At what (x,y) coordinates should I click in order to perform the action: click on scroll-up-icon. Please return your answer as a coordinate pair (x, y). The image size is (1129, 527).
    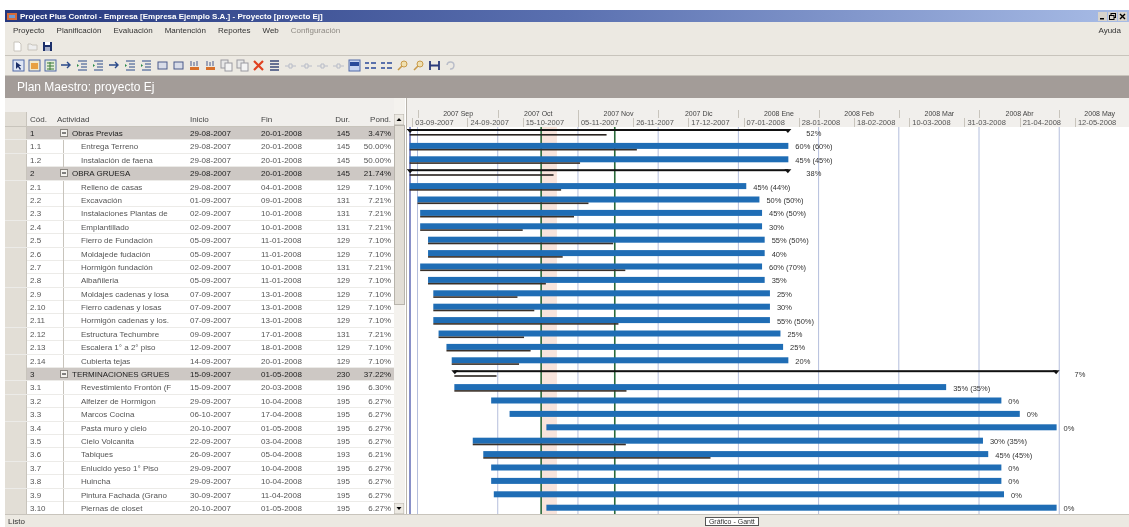
    Looking at the image, I should click on (399, 119).